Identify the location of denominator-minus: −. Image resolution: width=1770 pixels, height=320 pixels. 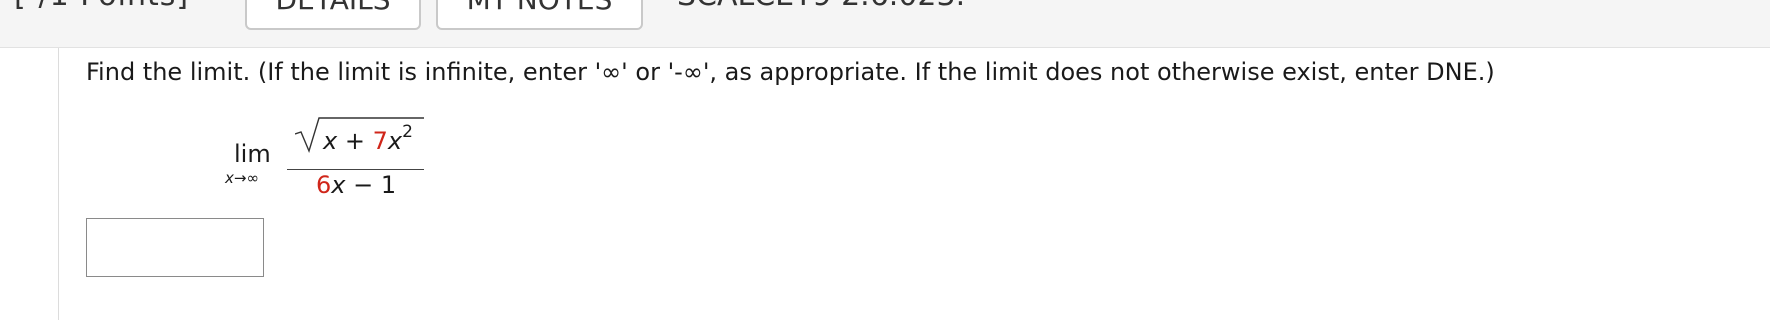
(363, 185).